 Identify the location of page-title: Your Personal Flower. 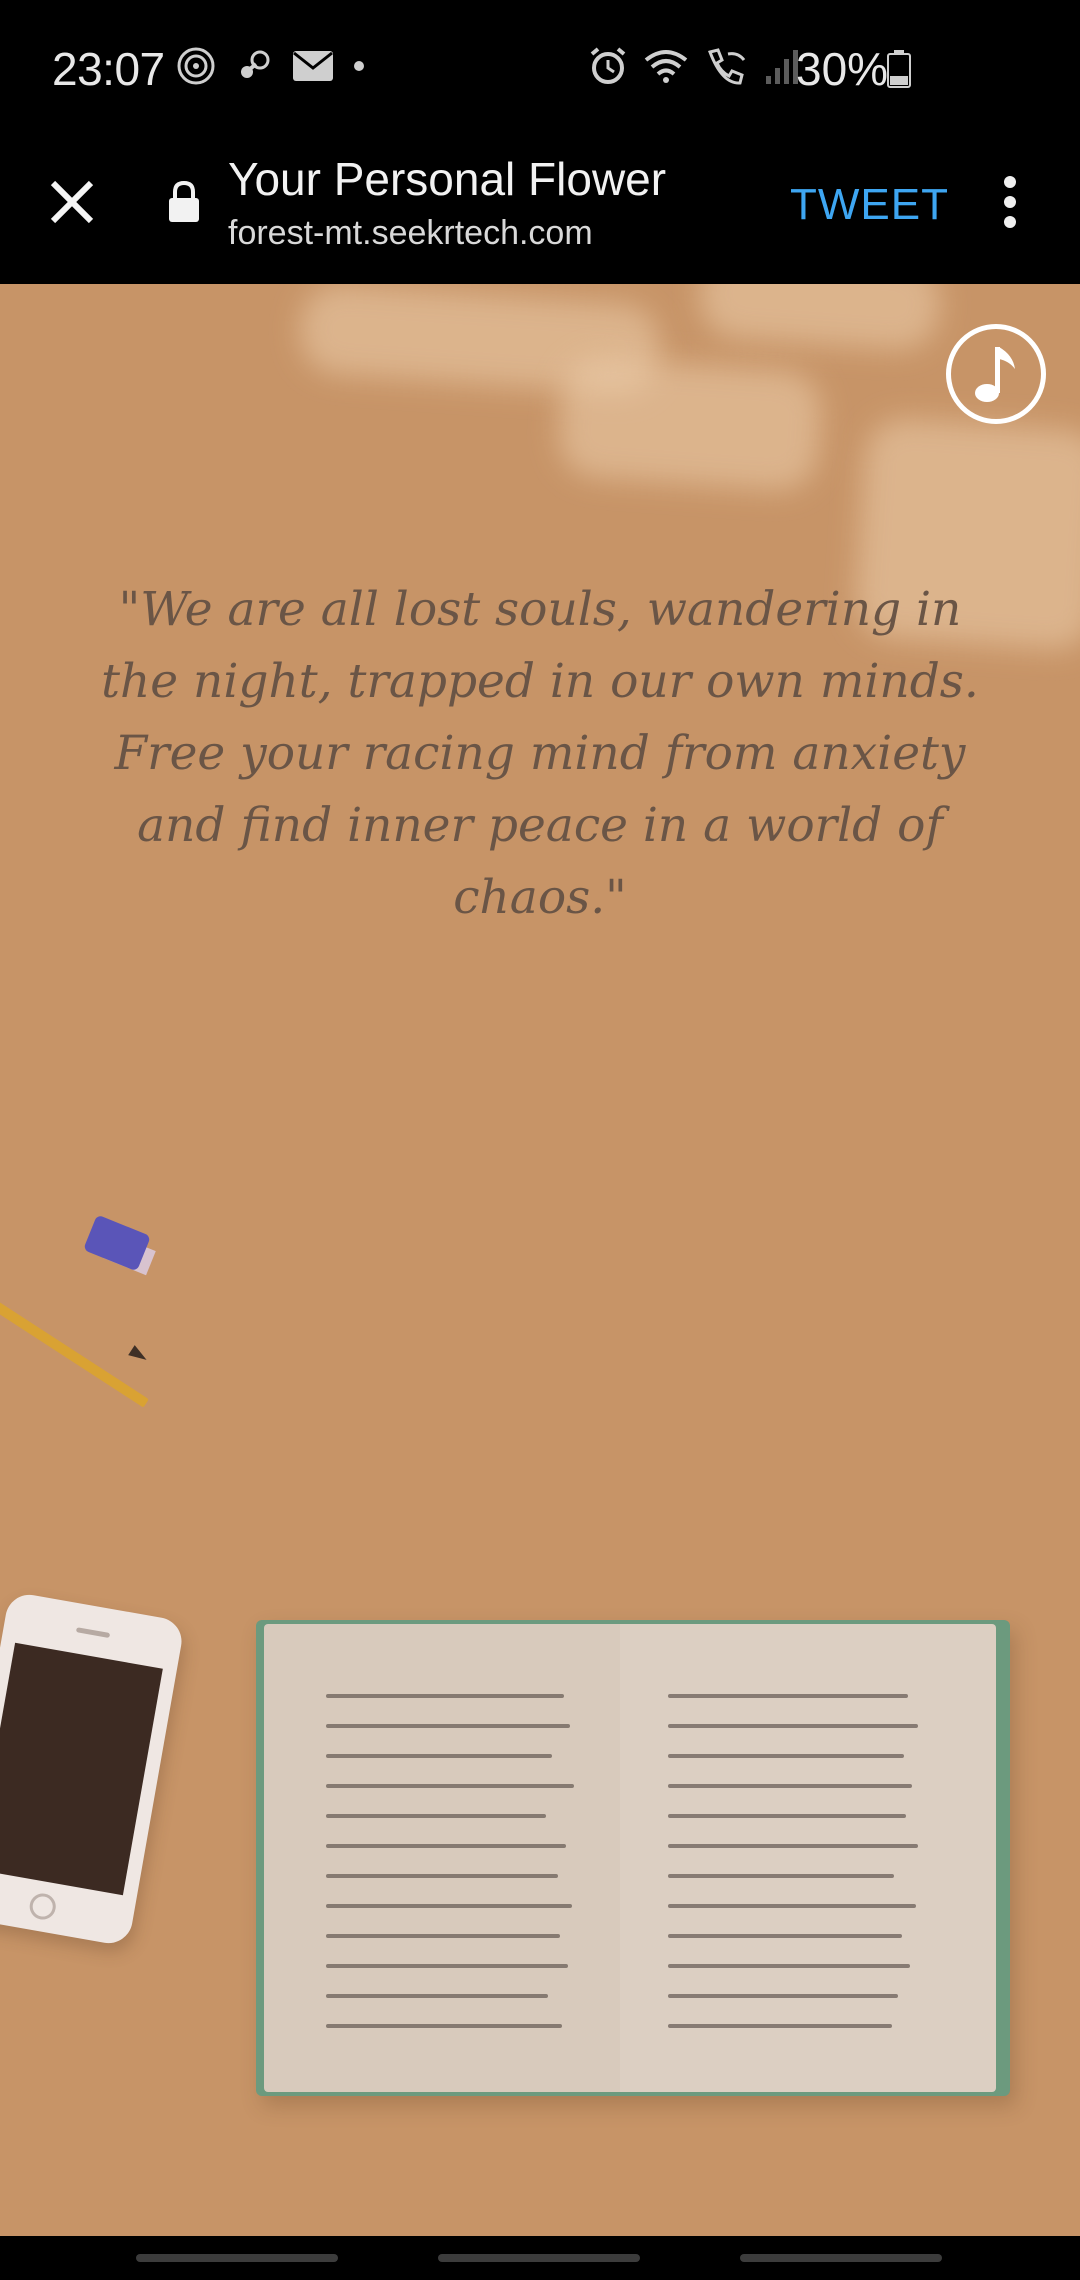
(447, 179).